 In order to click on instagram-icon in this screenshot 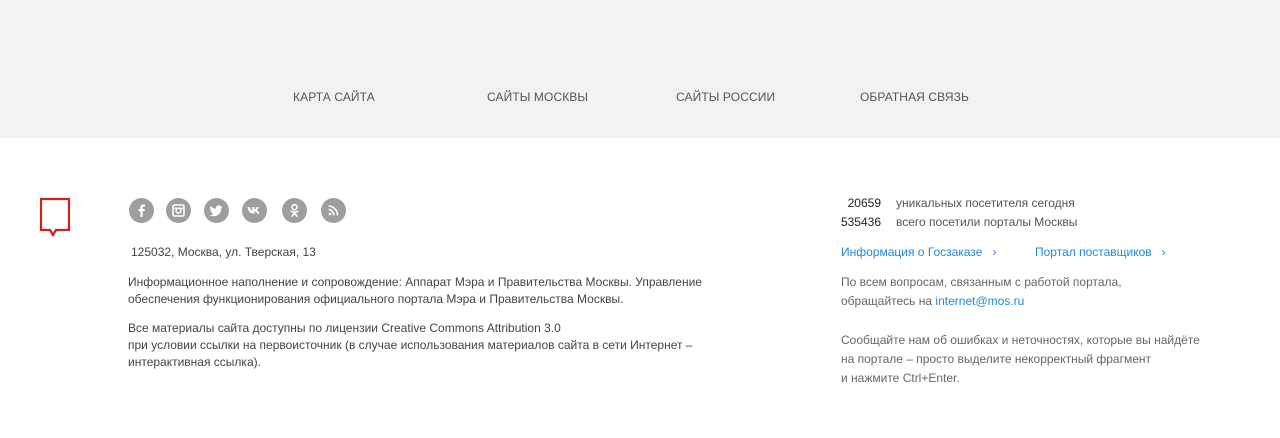, I will do `click(178, 210)`.